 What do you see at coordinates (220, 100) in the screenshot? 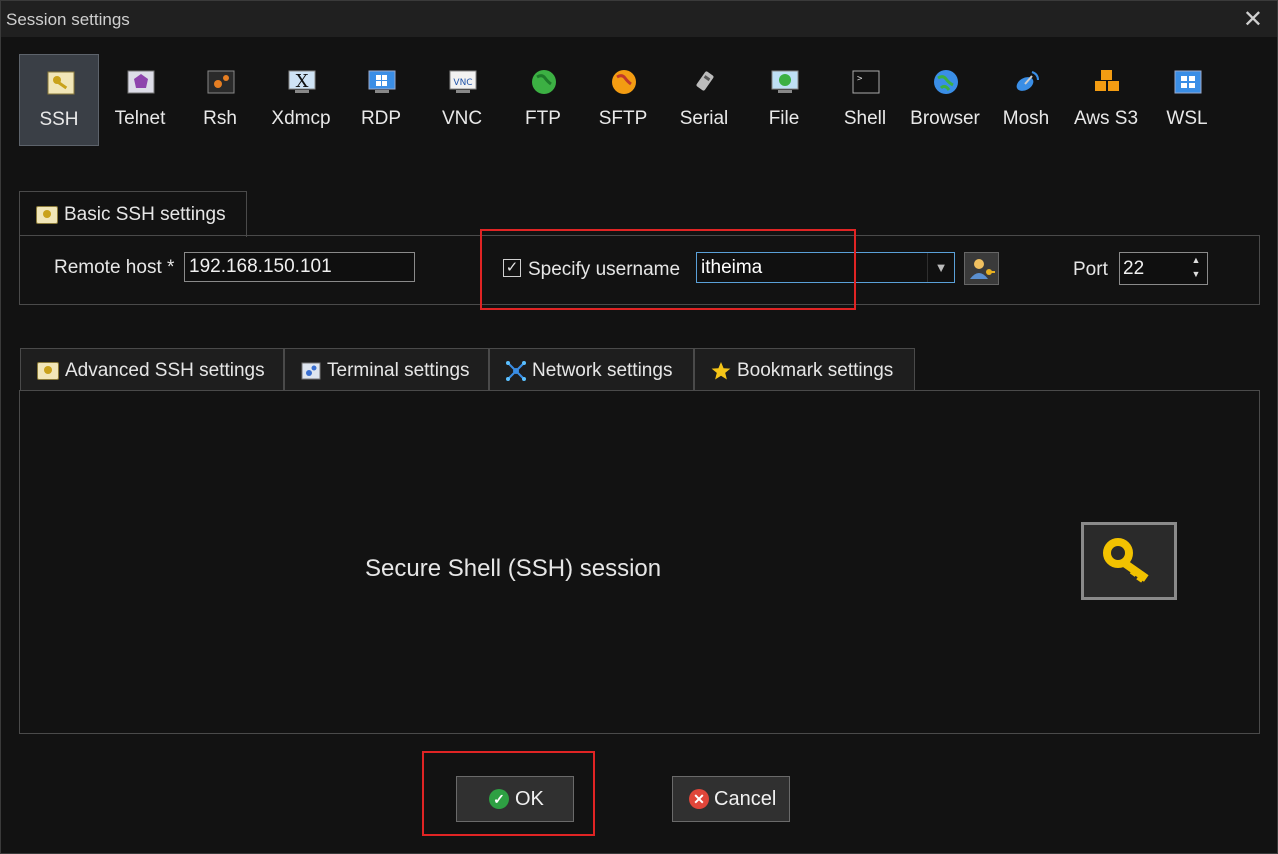
I see `session-type-rsh: Rsh` at bounding box center [220, 100].